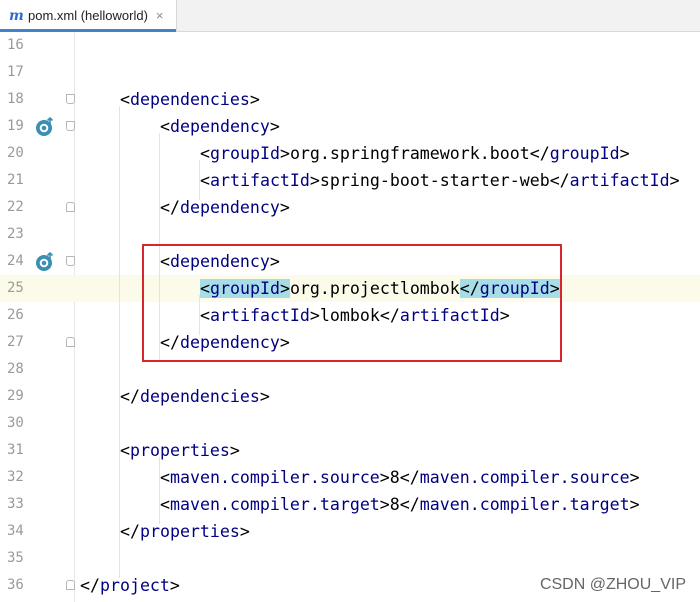 The width and height of the screenshot is (700, 602). I want to click on line-number: 22, so click(15, 207).